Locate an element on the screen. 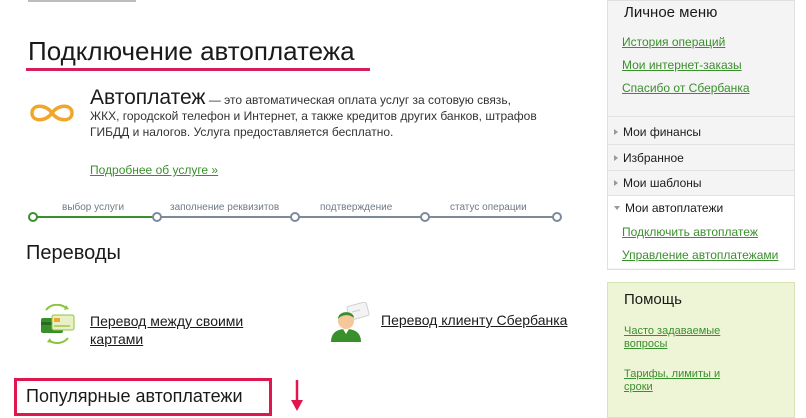 This screenshot has width=806, height=418. sidebar-item-label: Мои финансы is located at coordinates (662, 132).